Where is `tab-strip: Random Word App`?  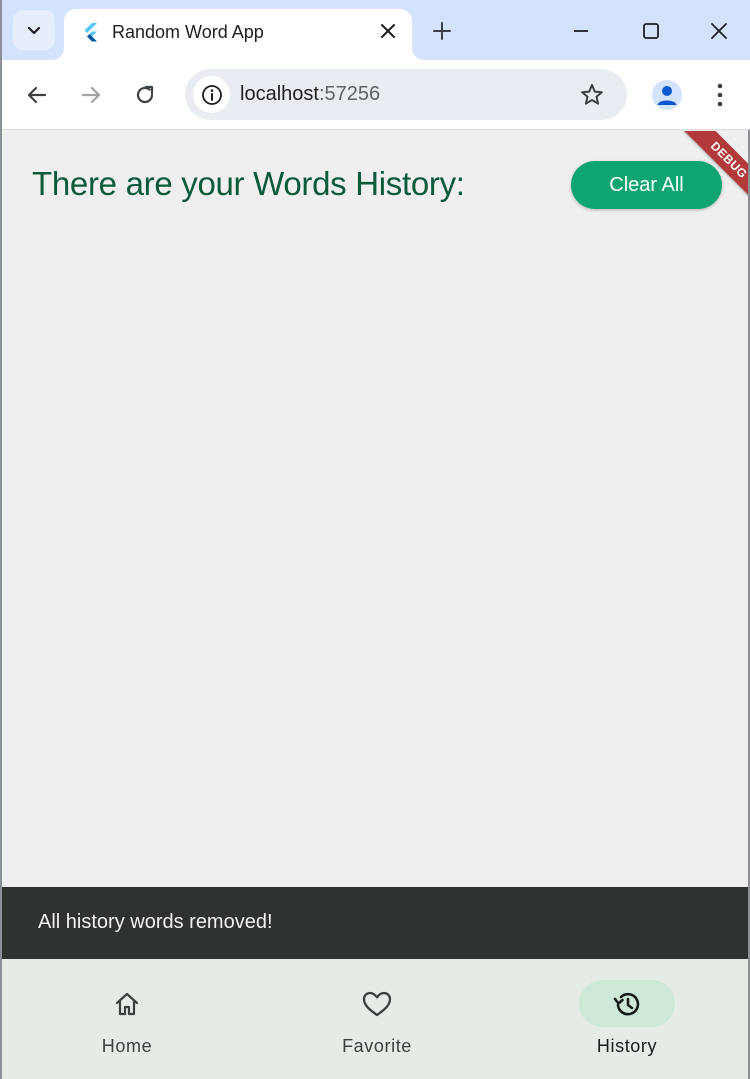 tab-strip: Random Word App is located at coordinates (376, 30).